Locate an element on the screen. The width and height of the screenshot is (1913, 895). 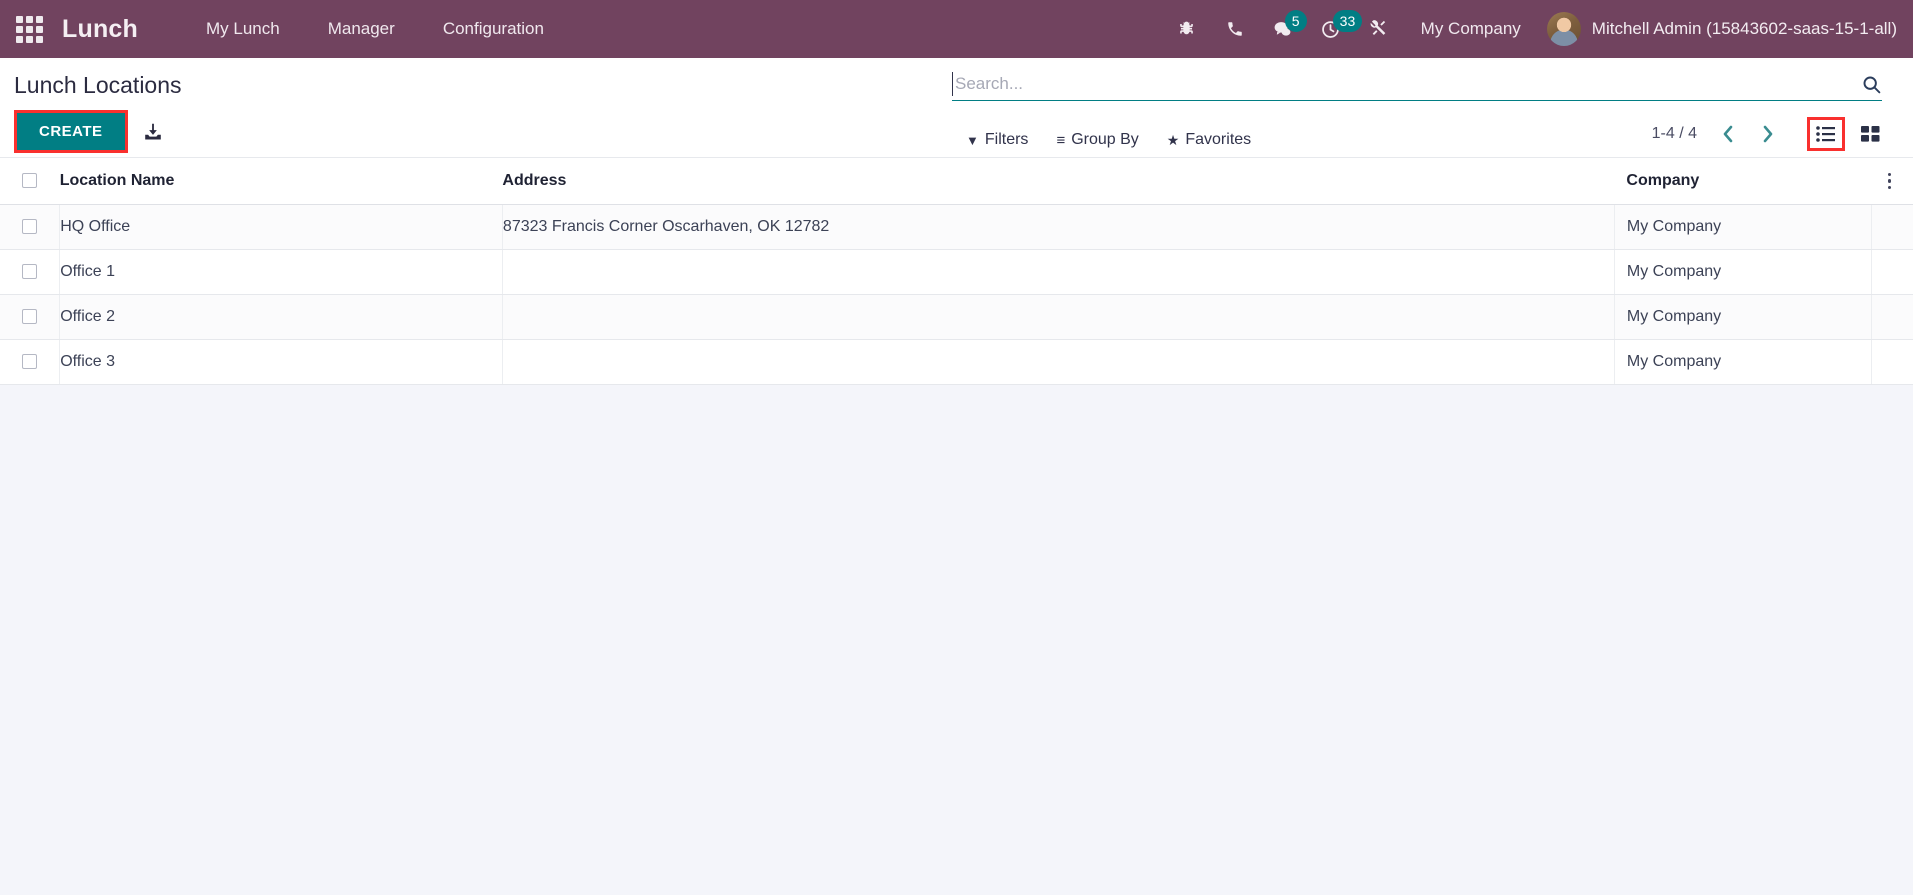
menu-my-lunch: My Lunch is located at coordinates (243, 29).